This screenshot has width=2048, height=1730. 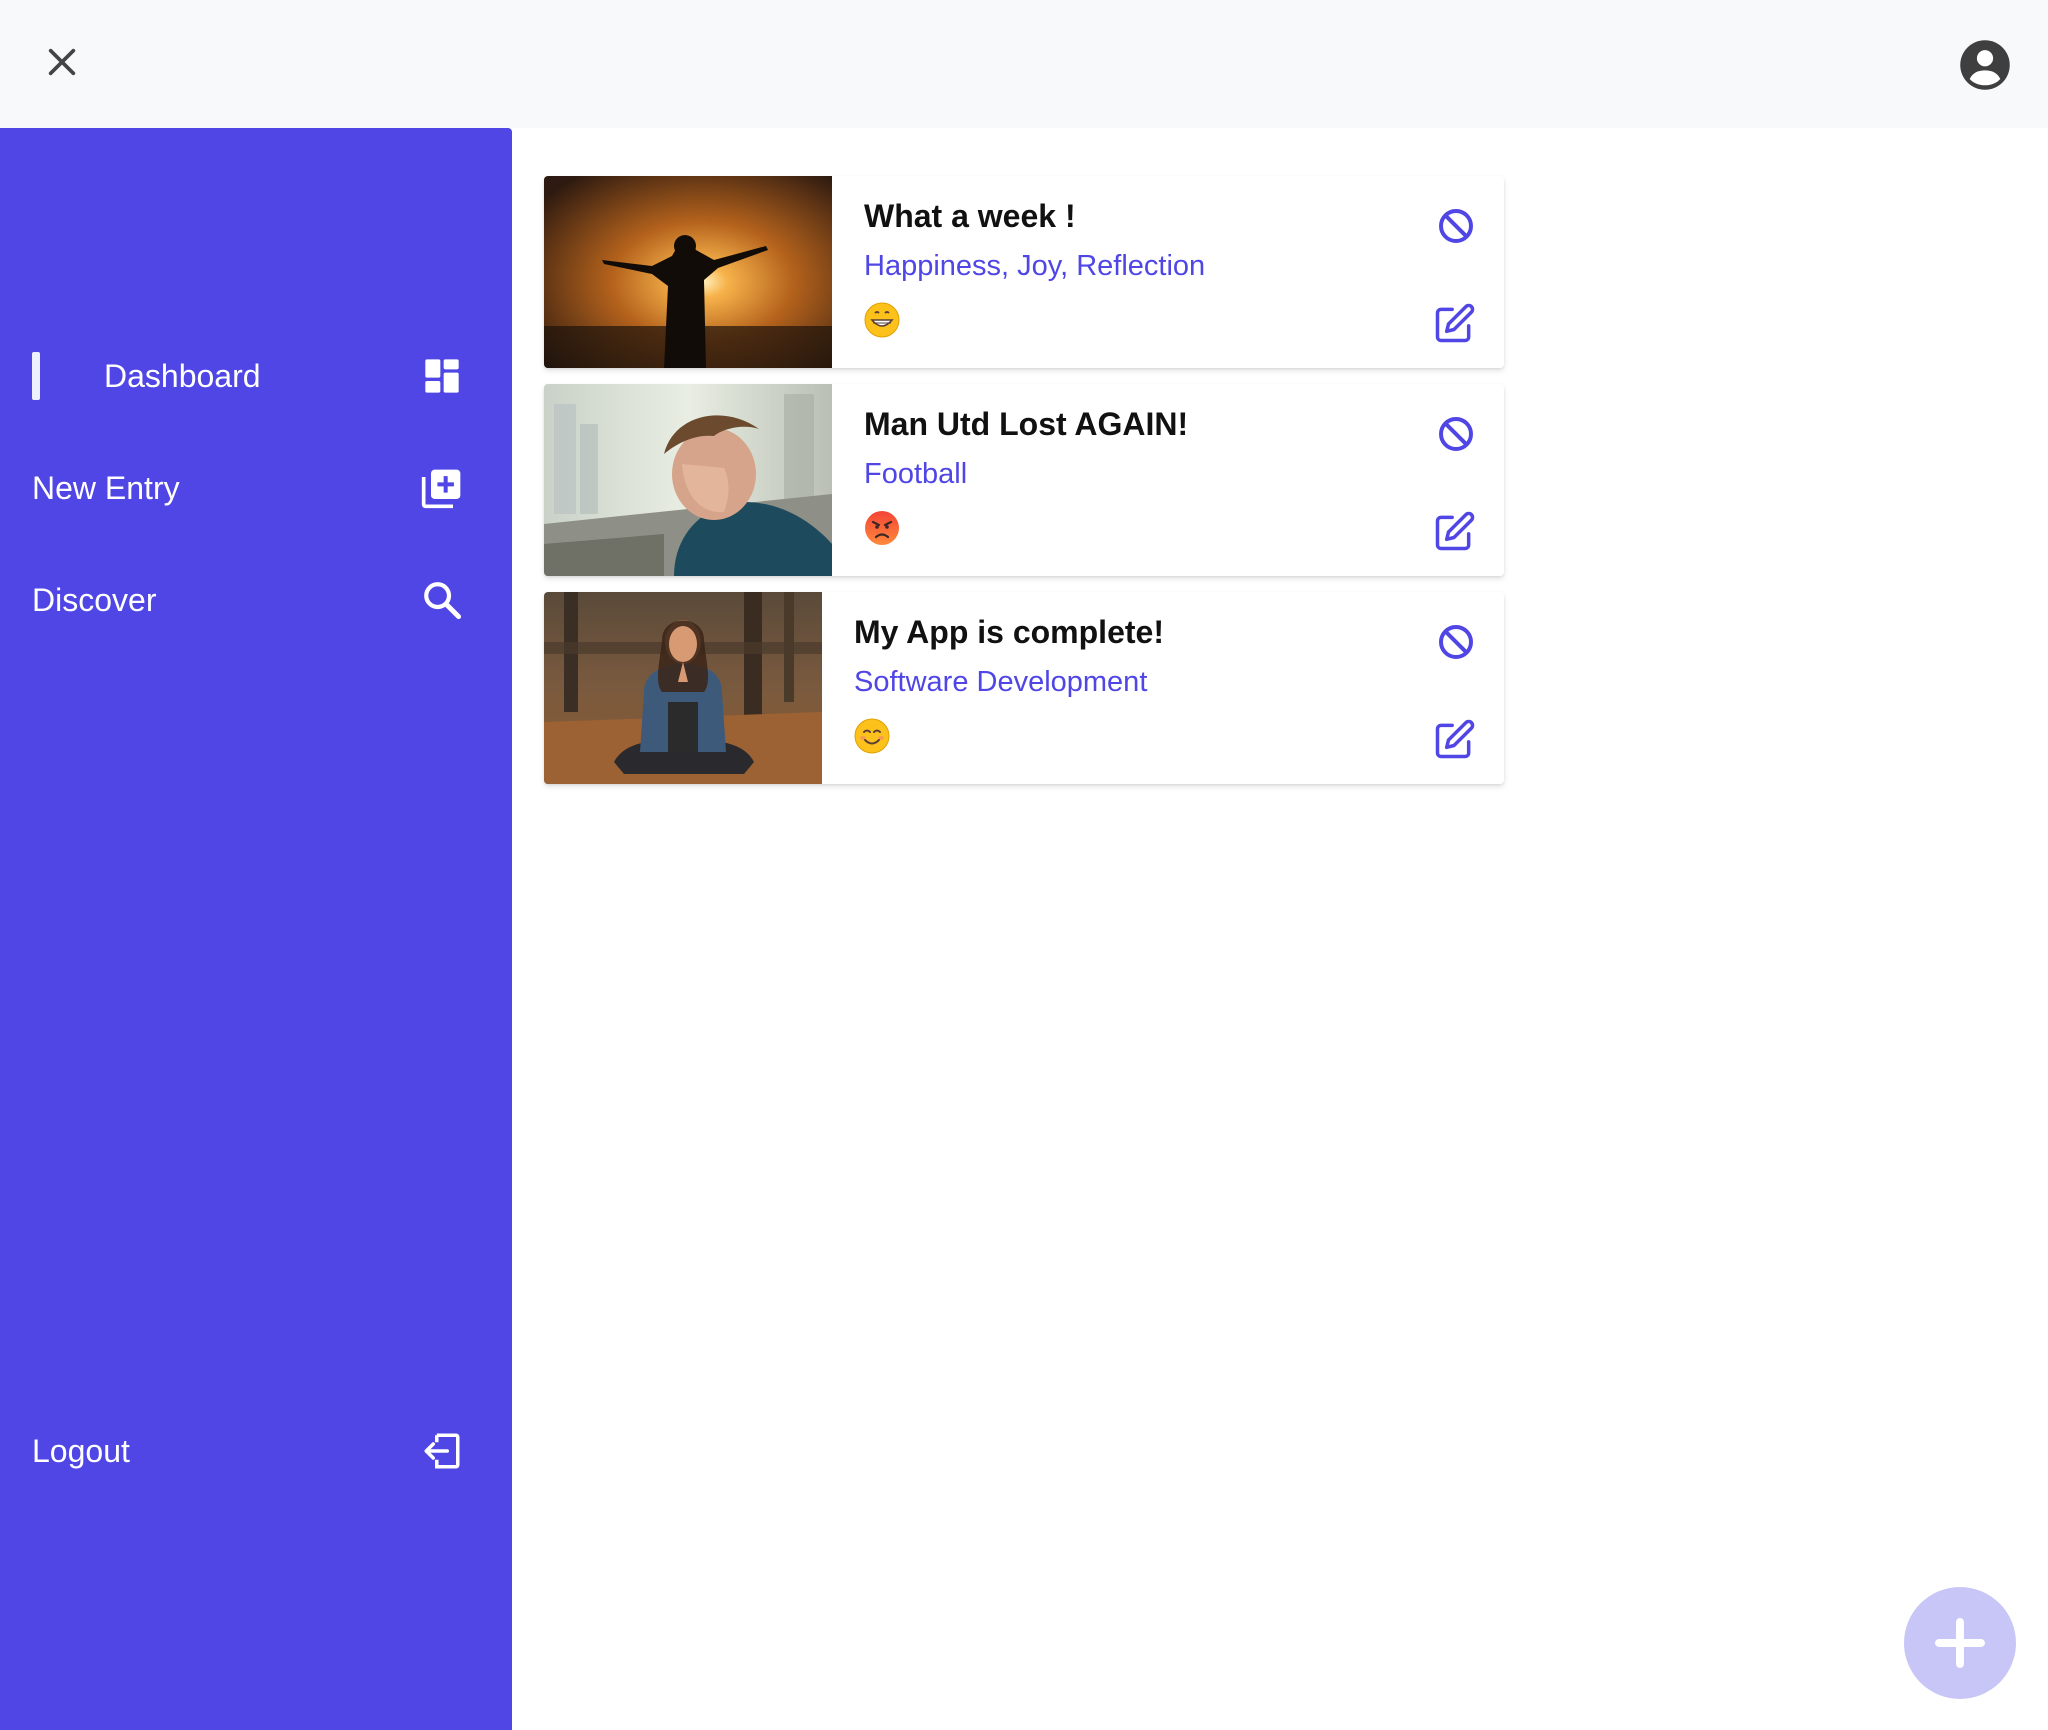 I want to click on sidebar-item-dashboard: Dashboard, so click(x=256, y=376).